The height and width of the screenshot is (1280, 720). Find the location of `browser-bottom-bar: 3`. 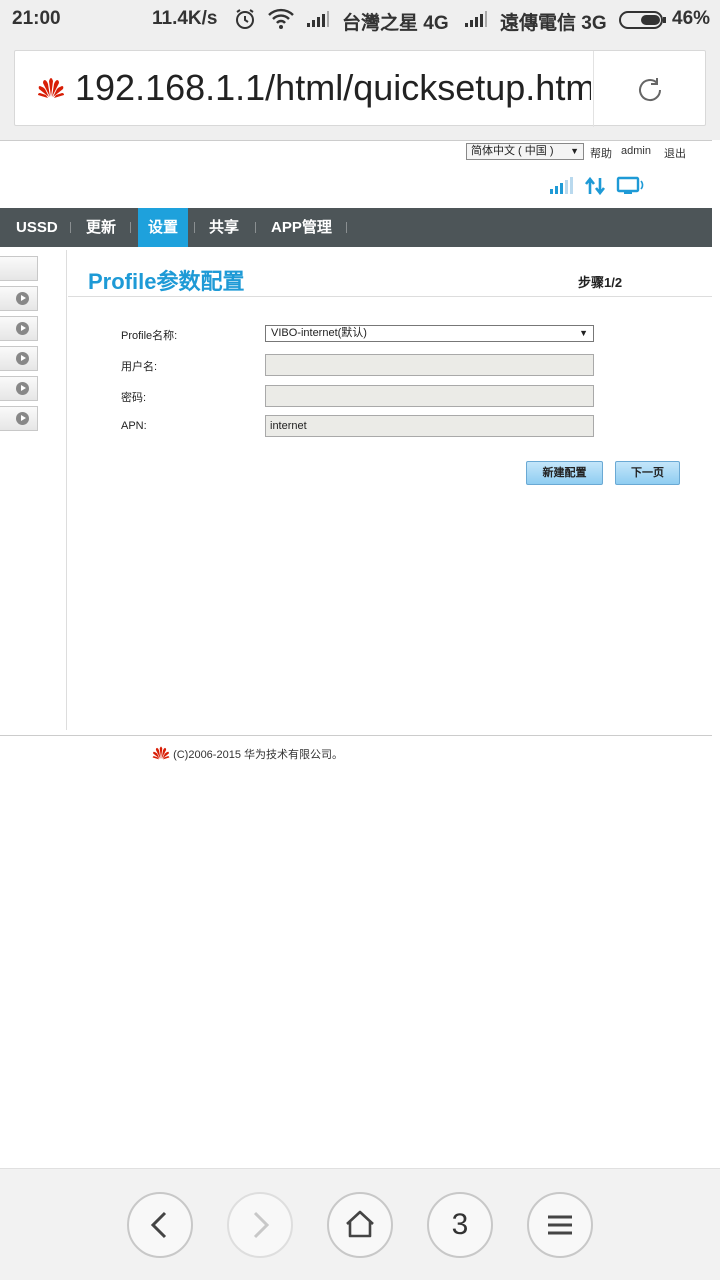

browser-bottom-bar: 3 is located at coordinates (360, 1224).